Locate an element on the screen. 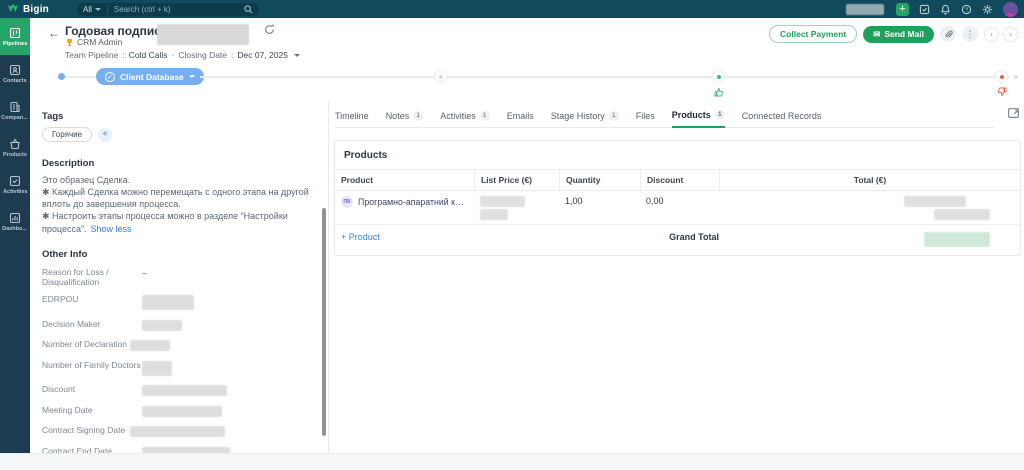 This screenshot has width=1024, height=470. current-stage-label: Client Database is located at coordinates (152, 76).